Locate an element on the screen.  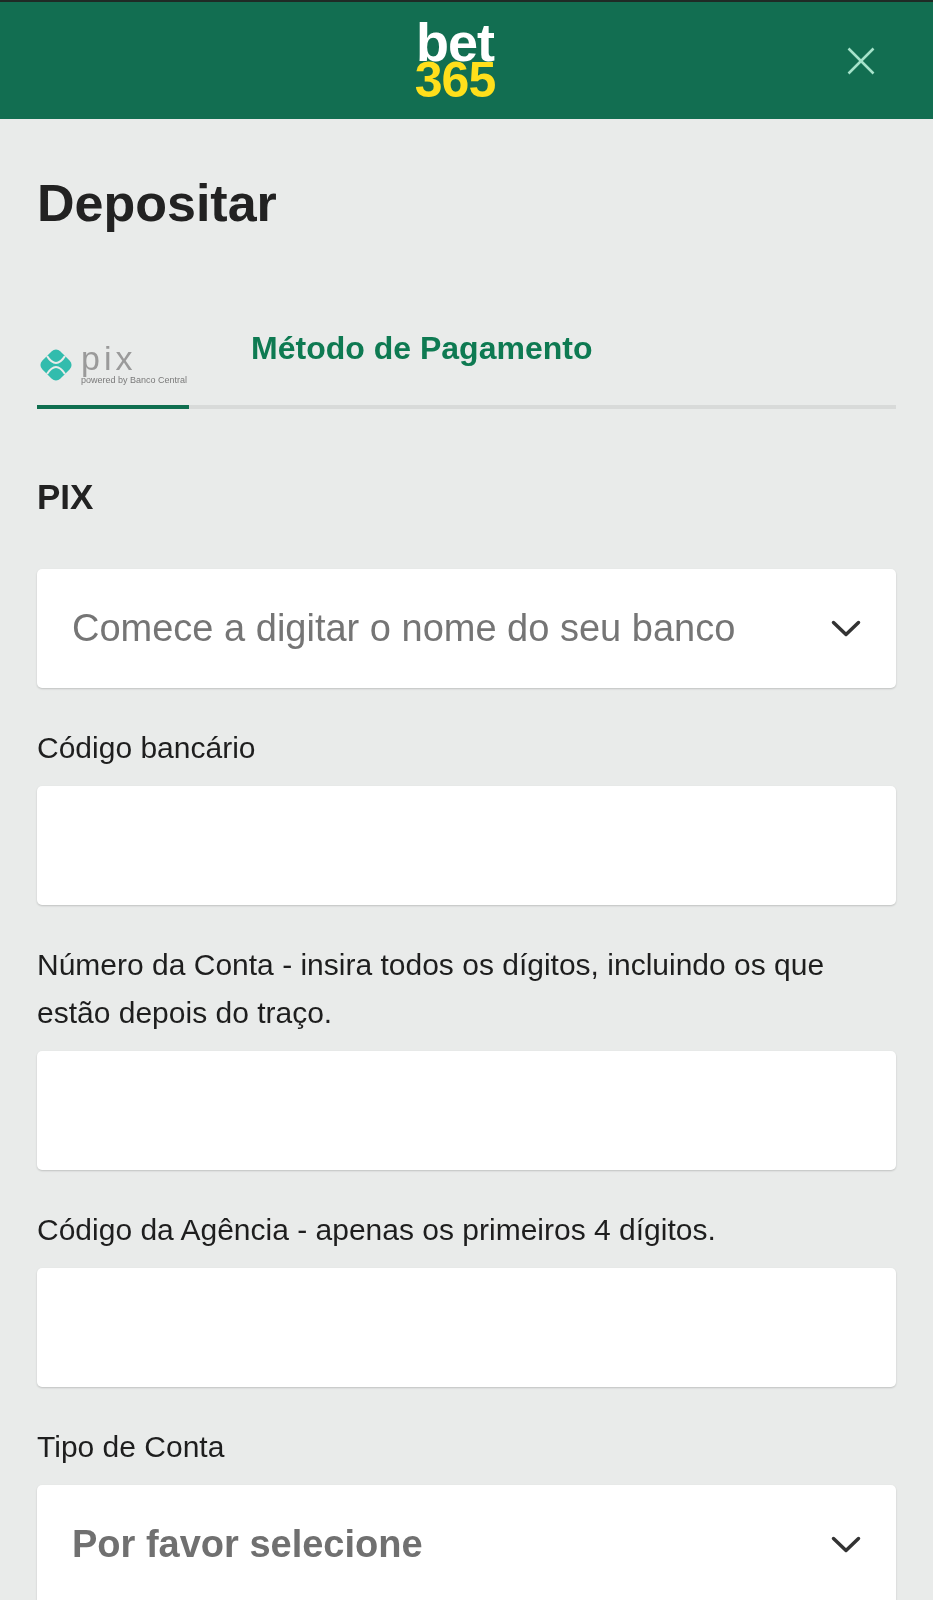
section-title: PIX is located at coordinates (66, 496).